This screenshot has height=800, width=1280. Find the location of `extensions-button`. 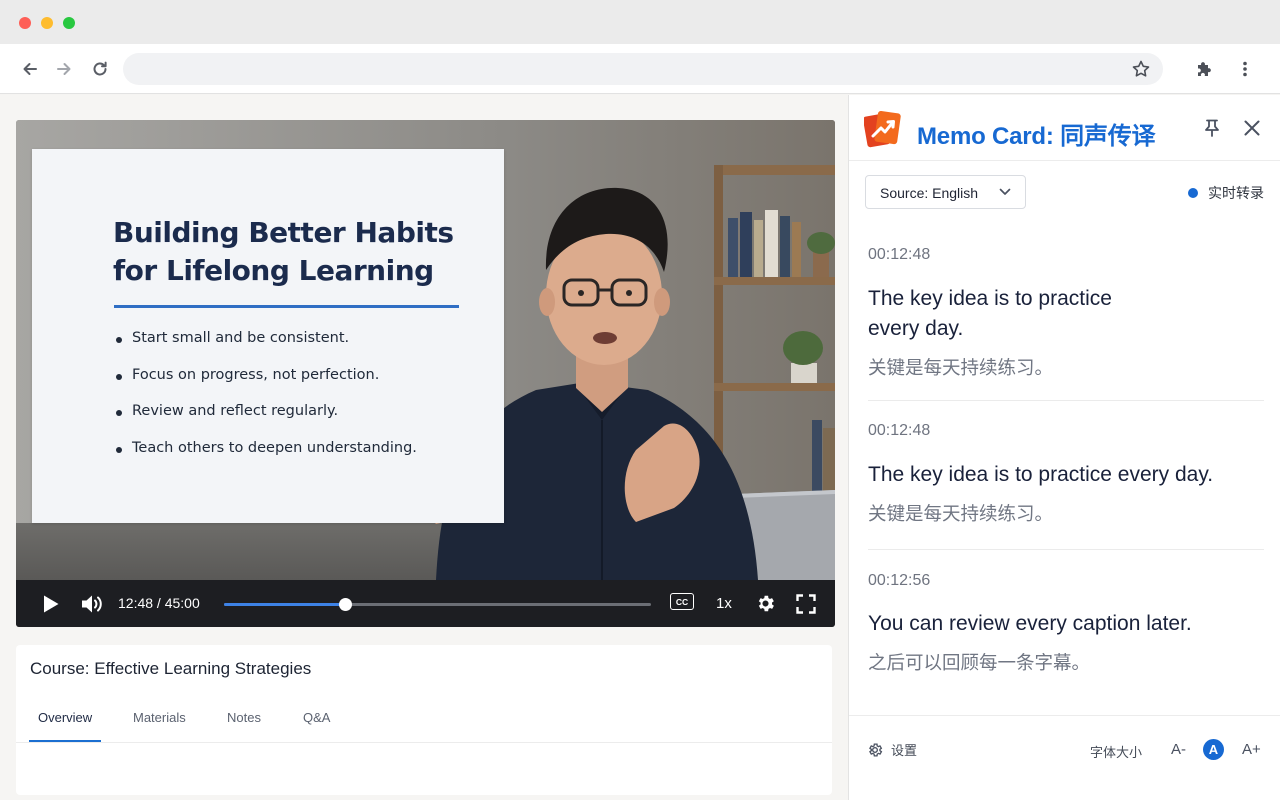

extensions-button is located at coordinates (1204, 69).